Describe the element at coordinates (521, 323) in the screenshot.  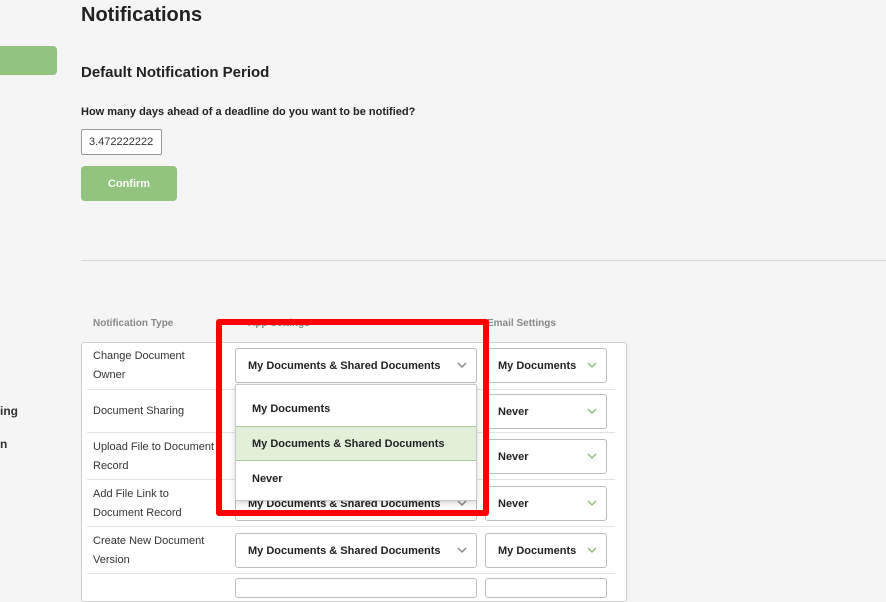
I see `column-header-email: Email Settings` at that location.